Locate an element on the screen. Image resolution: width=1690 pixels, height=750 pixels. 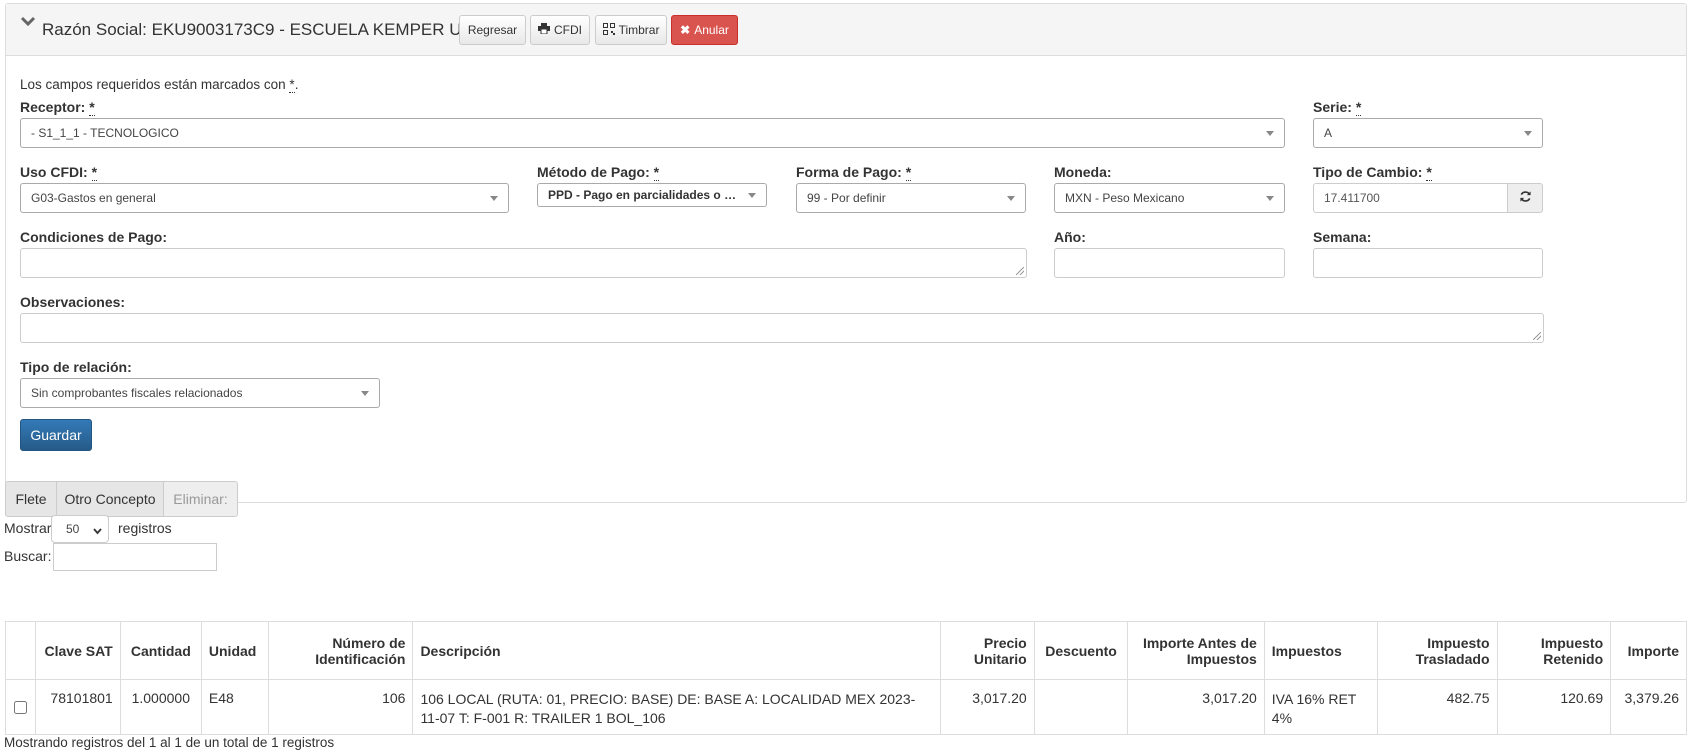
select-all-header is located at coordinates (21, 650).